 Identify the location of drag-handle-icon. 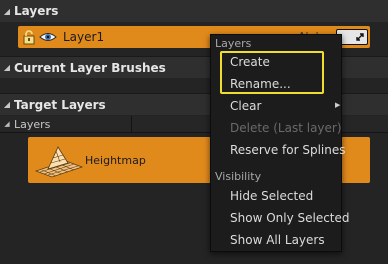
(360, 37).